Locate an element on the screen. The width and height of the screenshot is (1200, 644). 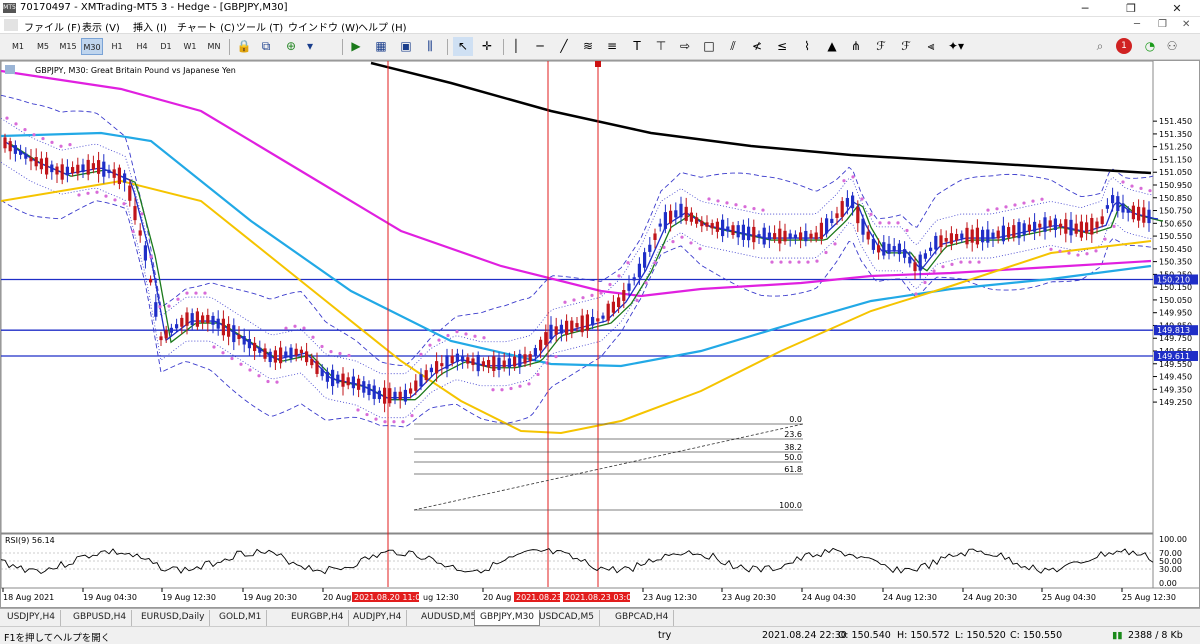
chart-tab: USDCAD,M5 is located at coordinates (567, 618).